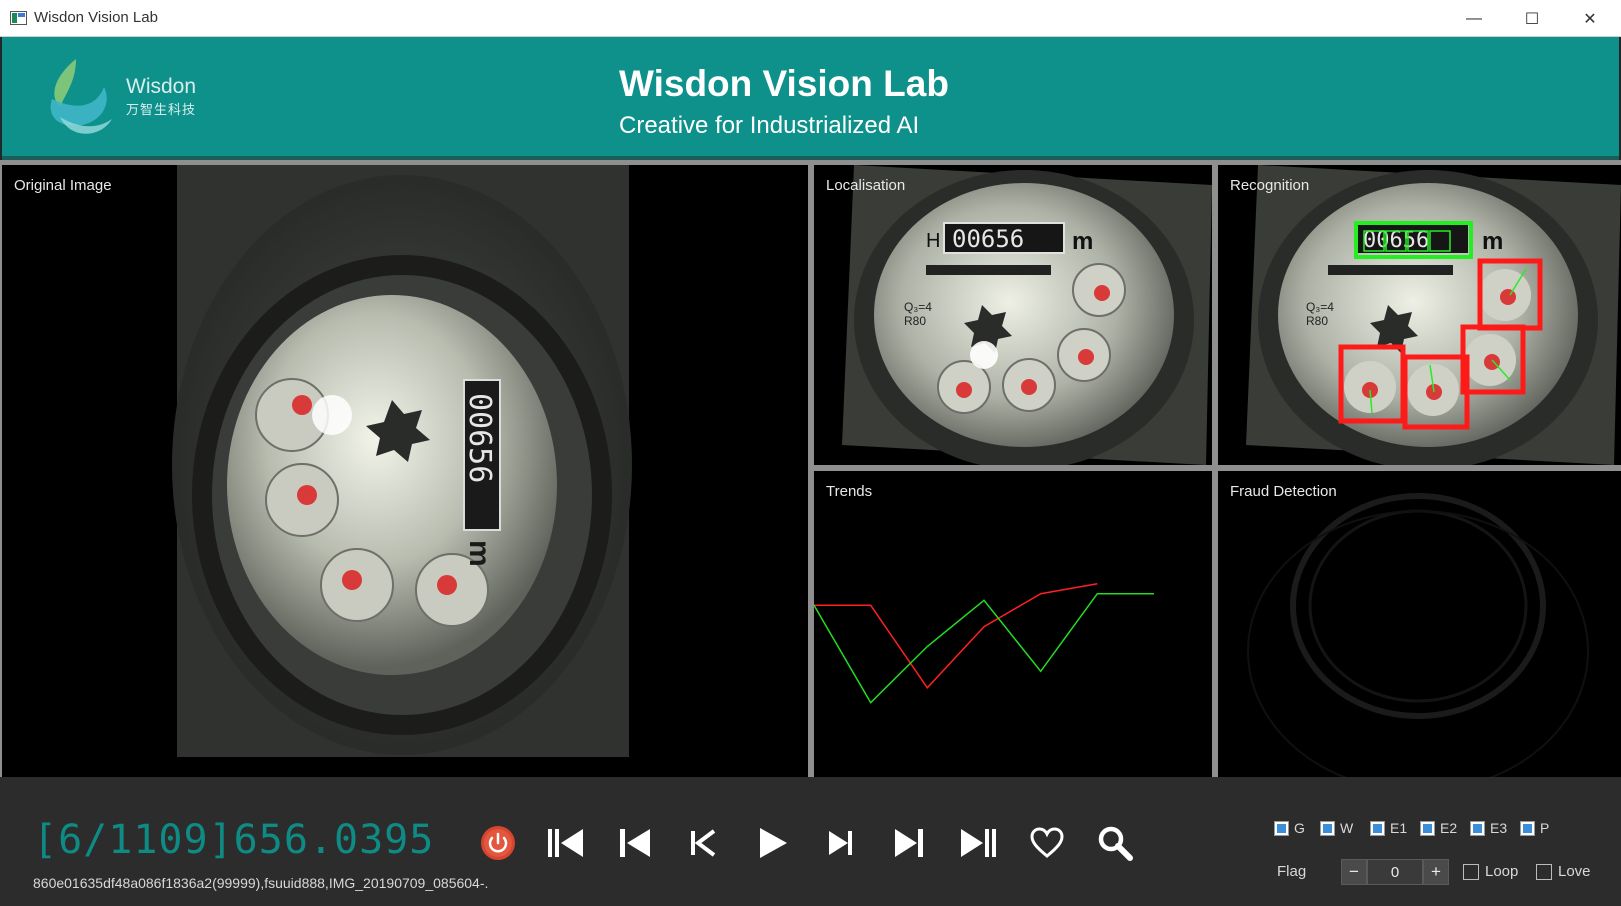  I want to click on original-unit: m, so click(479, 553).